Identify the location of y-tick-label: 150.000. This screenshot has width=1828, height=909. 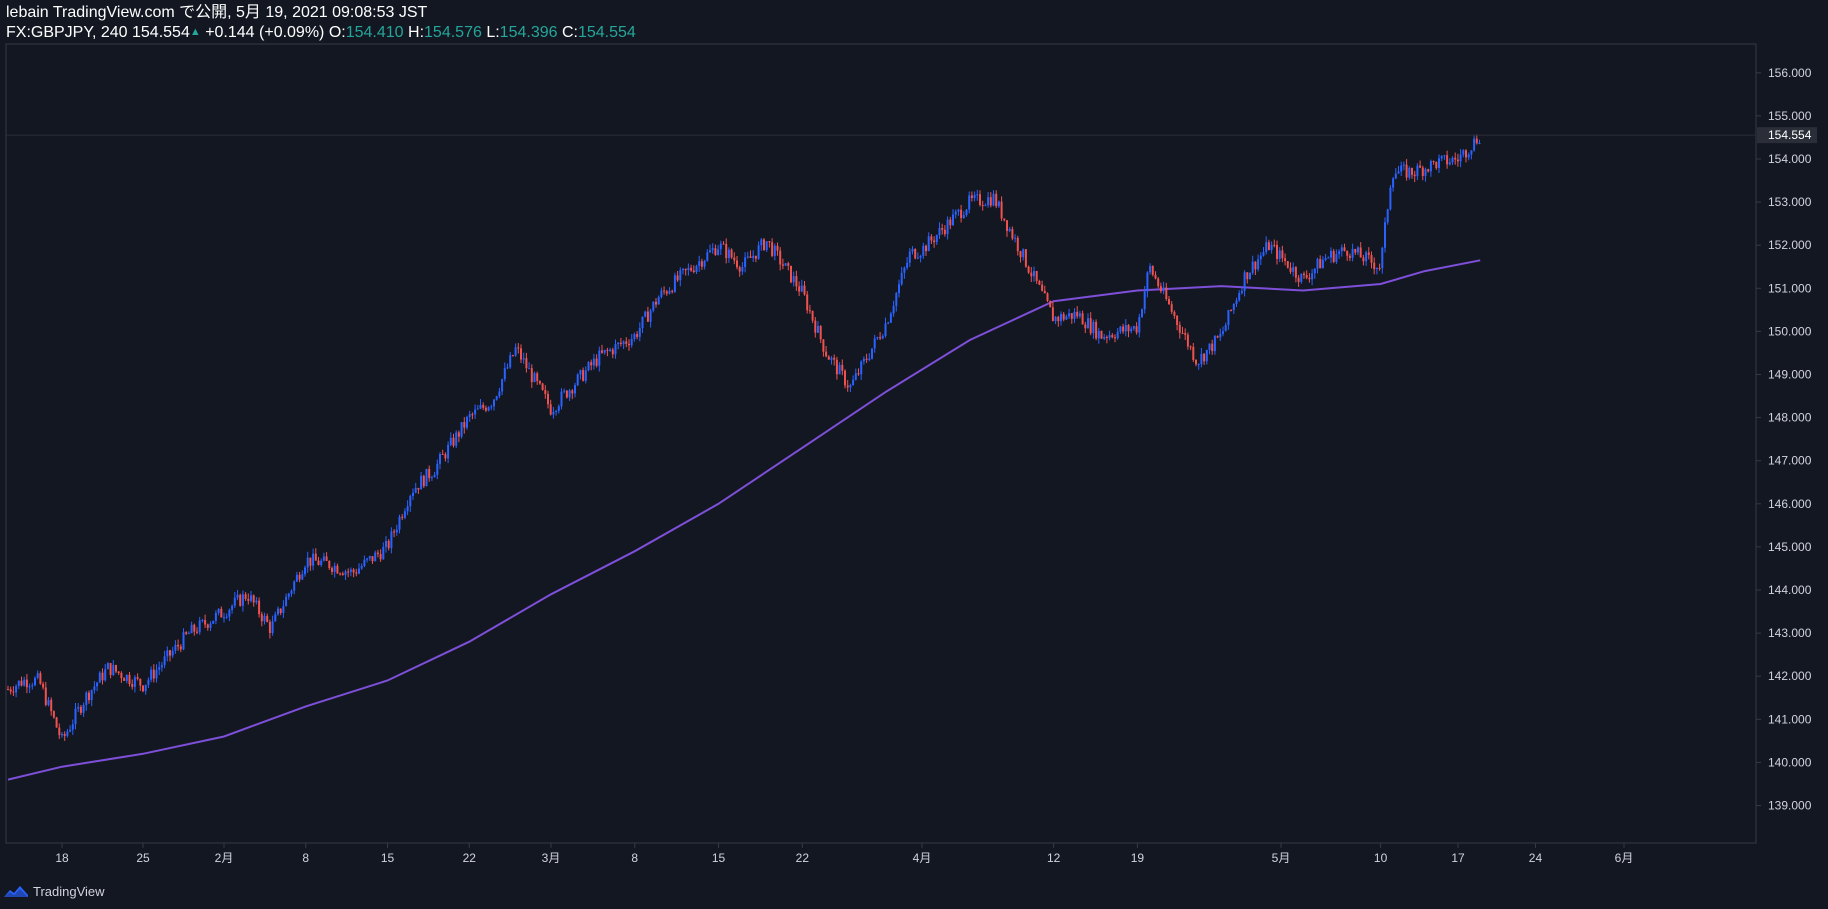
(1790, 331).